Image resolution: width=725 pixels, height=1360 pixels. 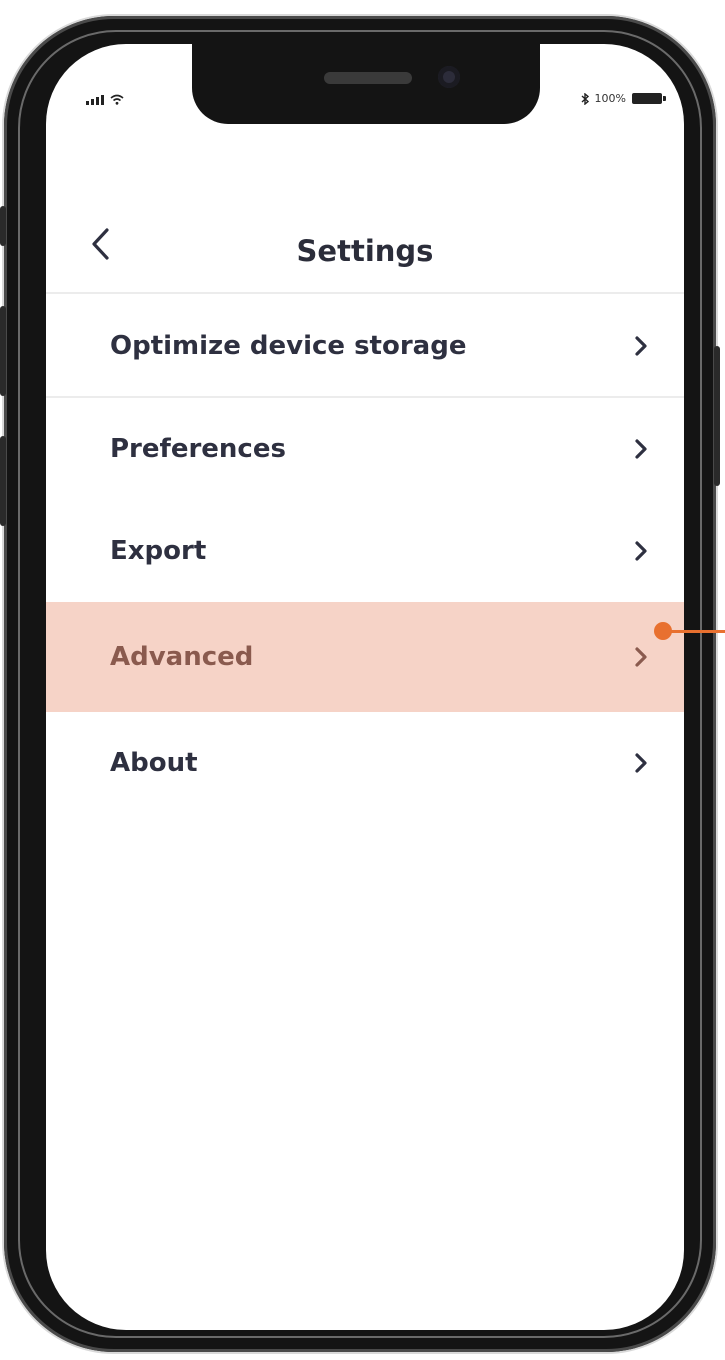 I want to click on status-left, so click(x=105, y=99).